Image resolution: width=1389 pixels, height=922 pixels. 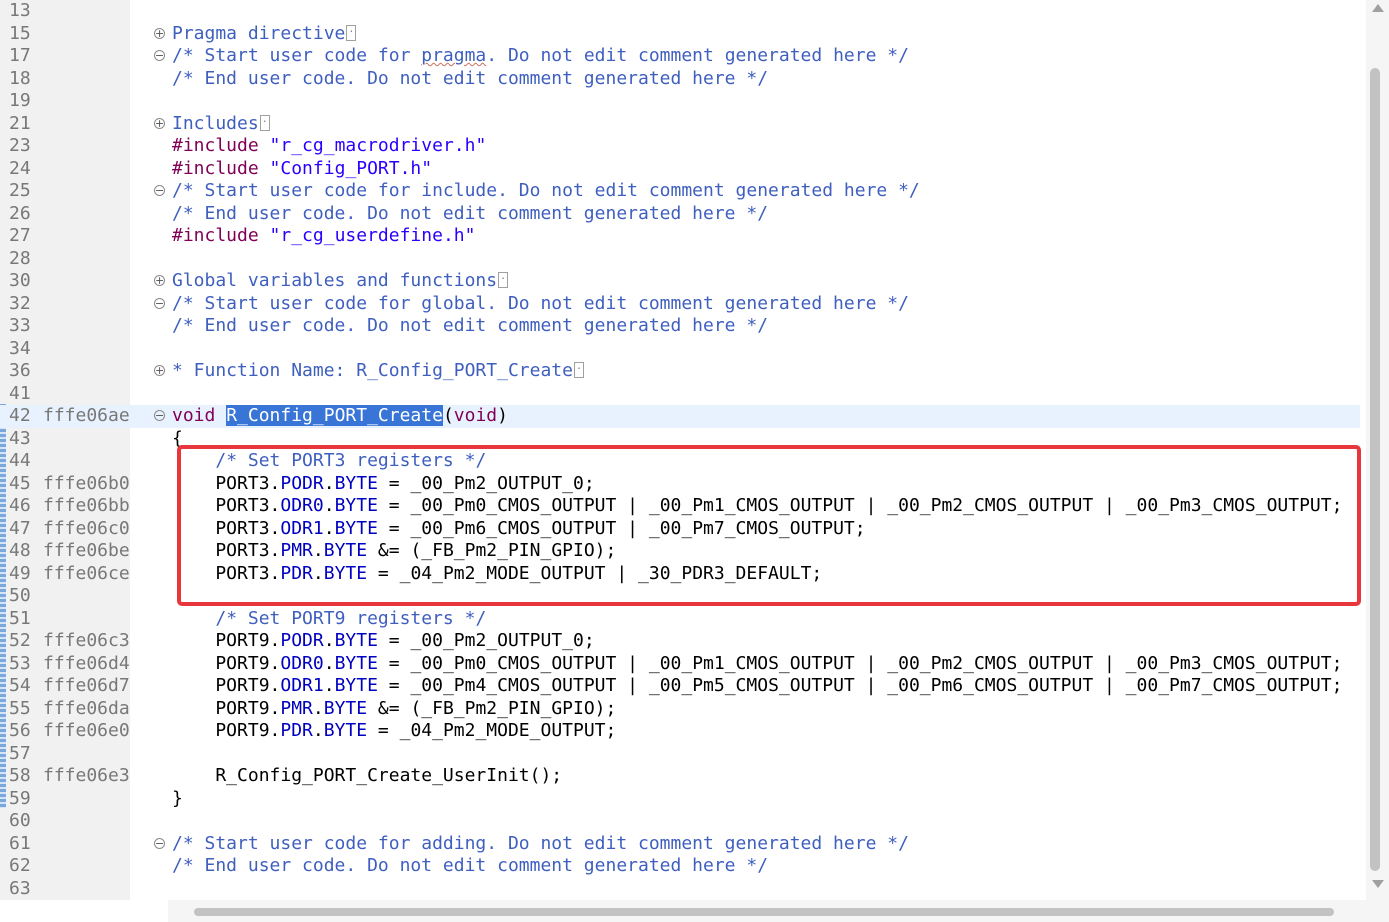 I want to click on code-text: #include "r_cg_macrodriver.h", so click(x=329, y=146).